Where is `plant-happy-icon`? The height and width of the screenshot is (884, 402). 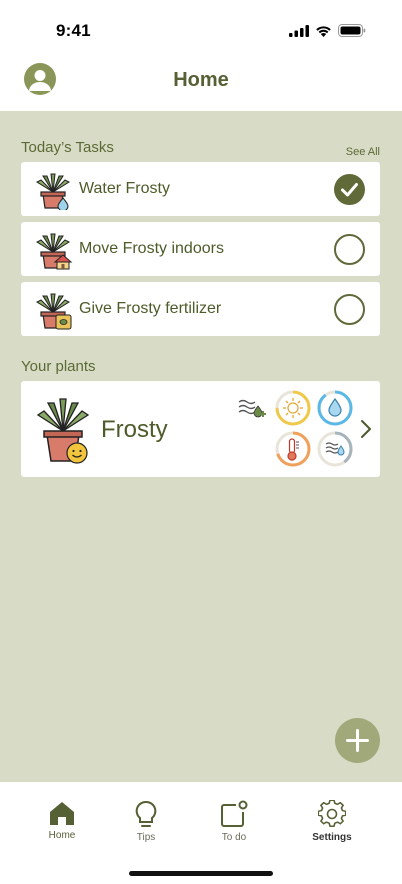 plant-happy-icon is located at coordinates (63, 431).